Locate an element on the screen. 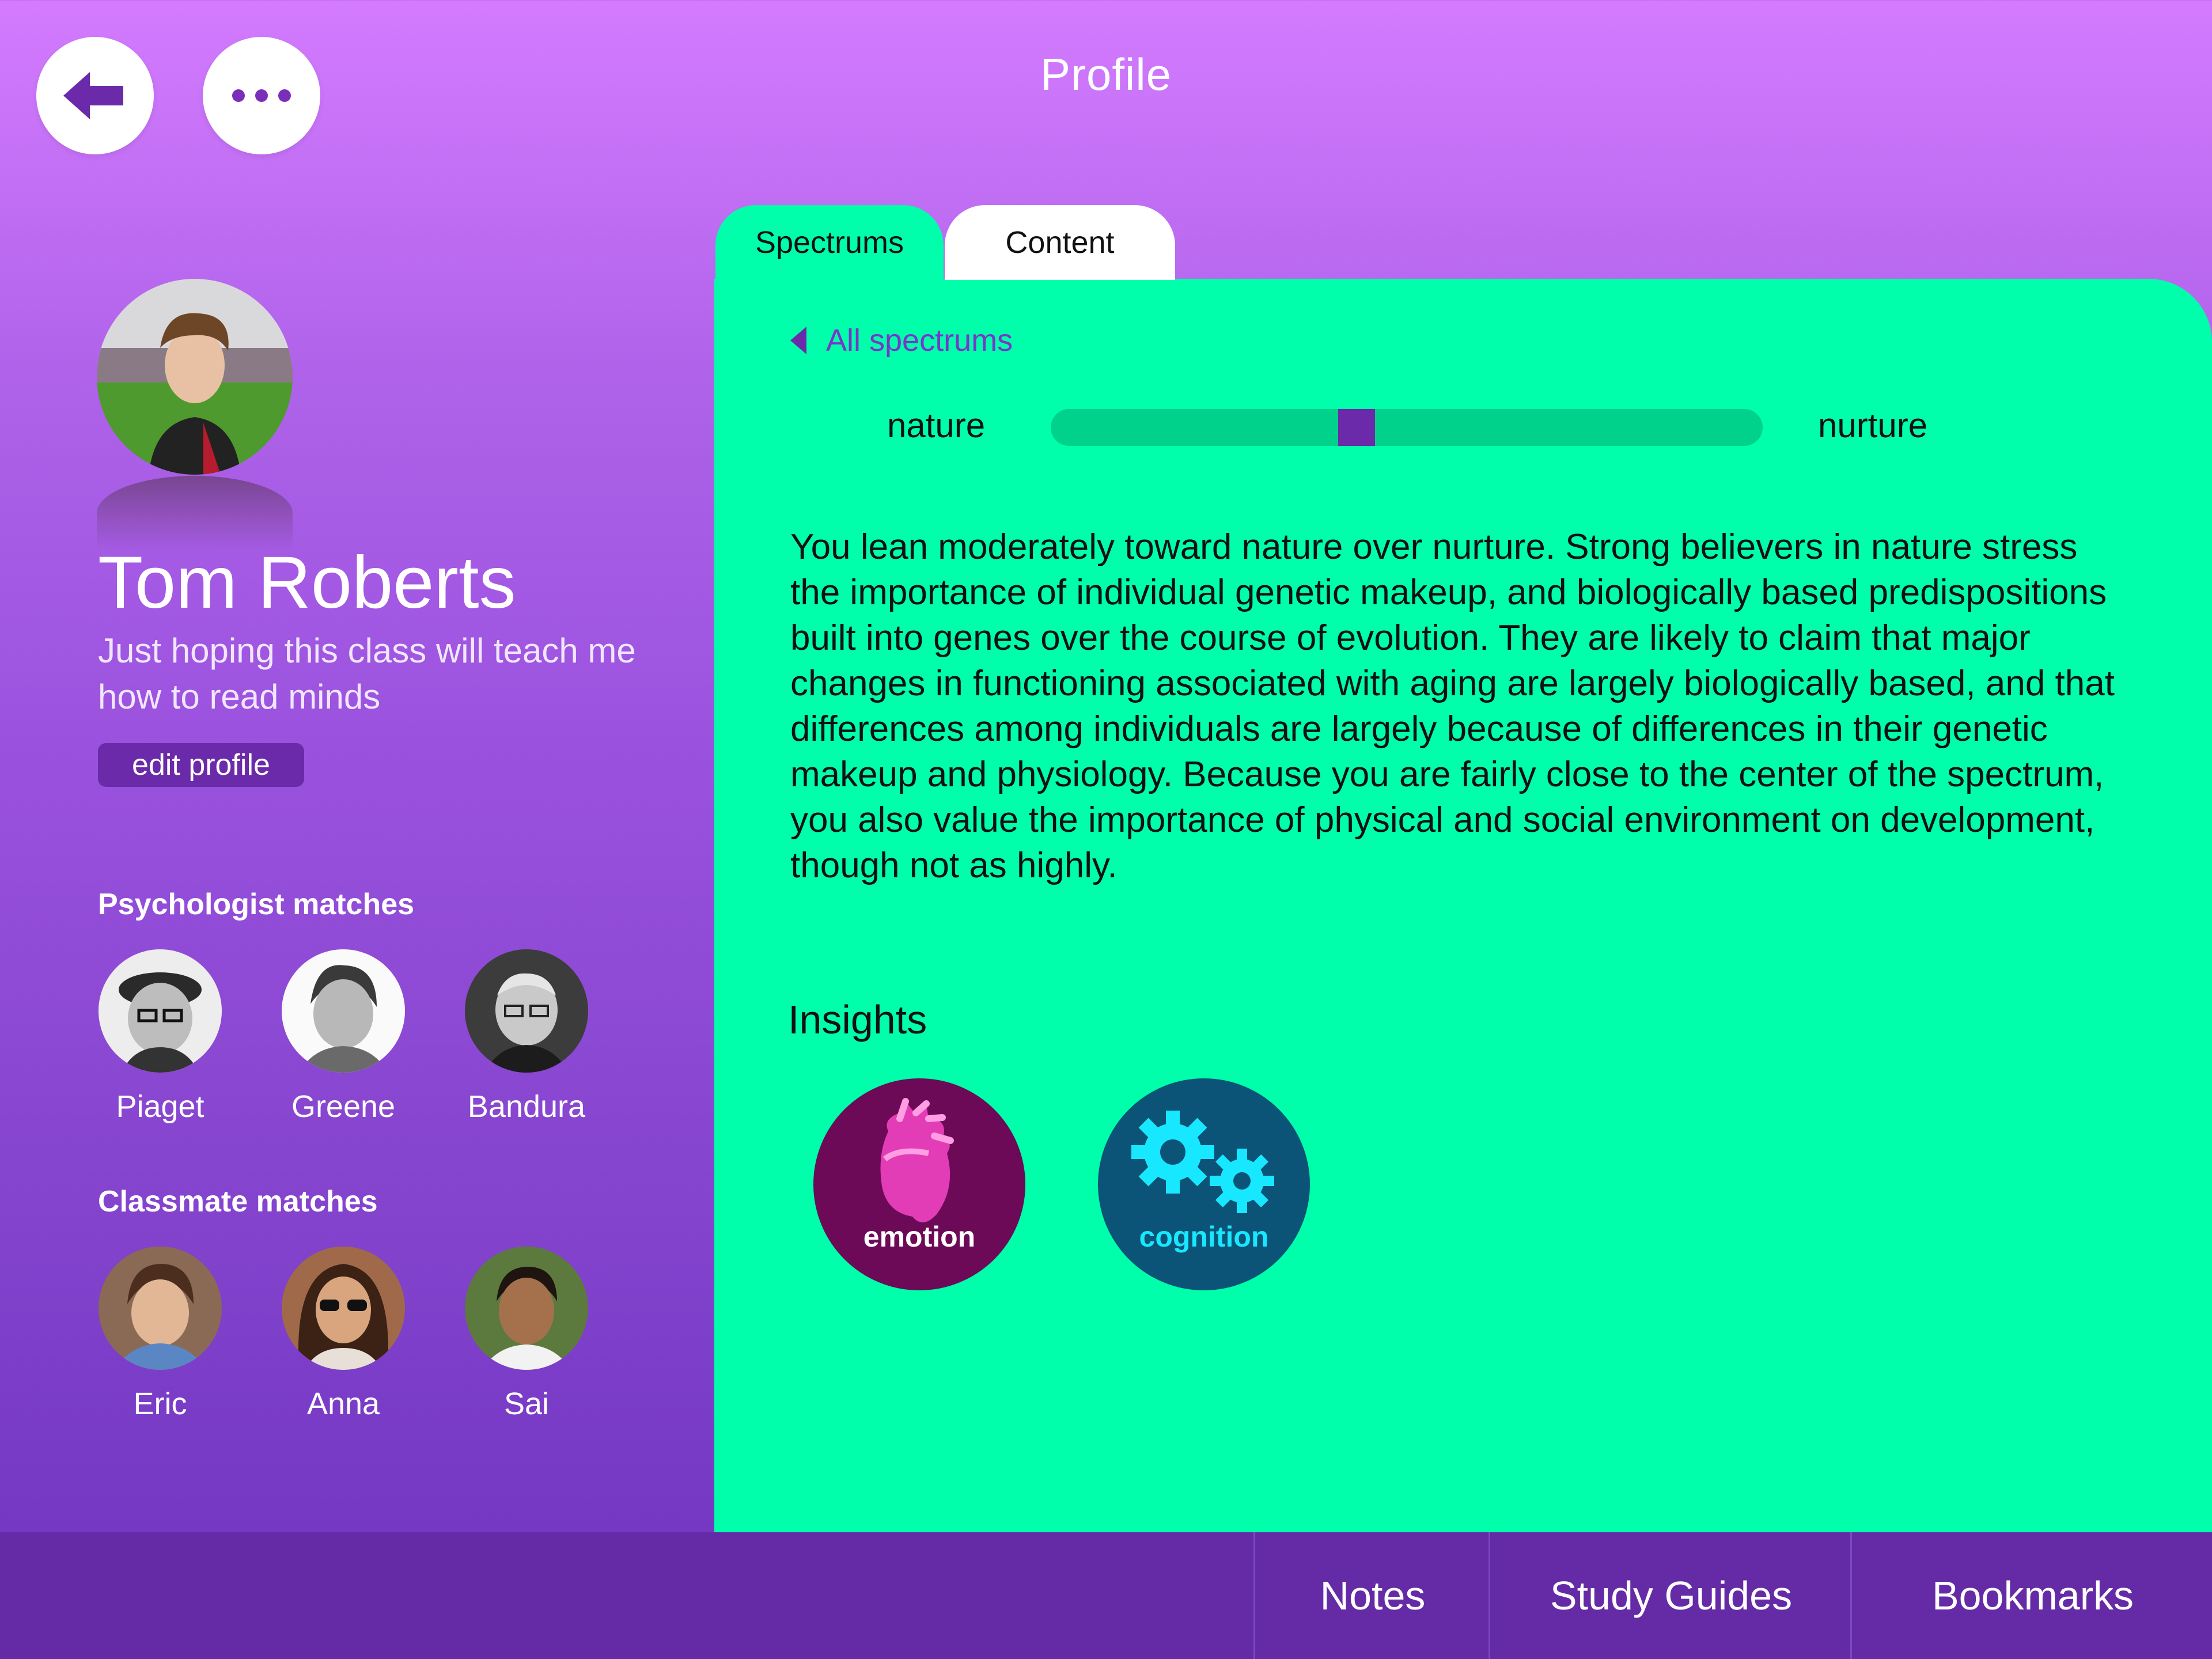  gears-icon is located at coordinates (1202, 1162).